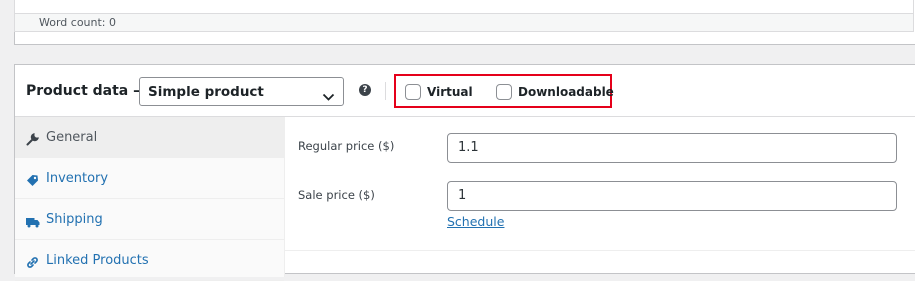 This screenshot has width=915, height=281. I want to click on downloadable-checkbox, so click(504, 92).